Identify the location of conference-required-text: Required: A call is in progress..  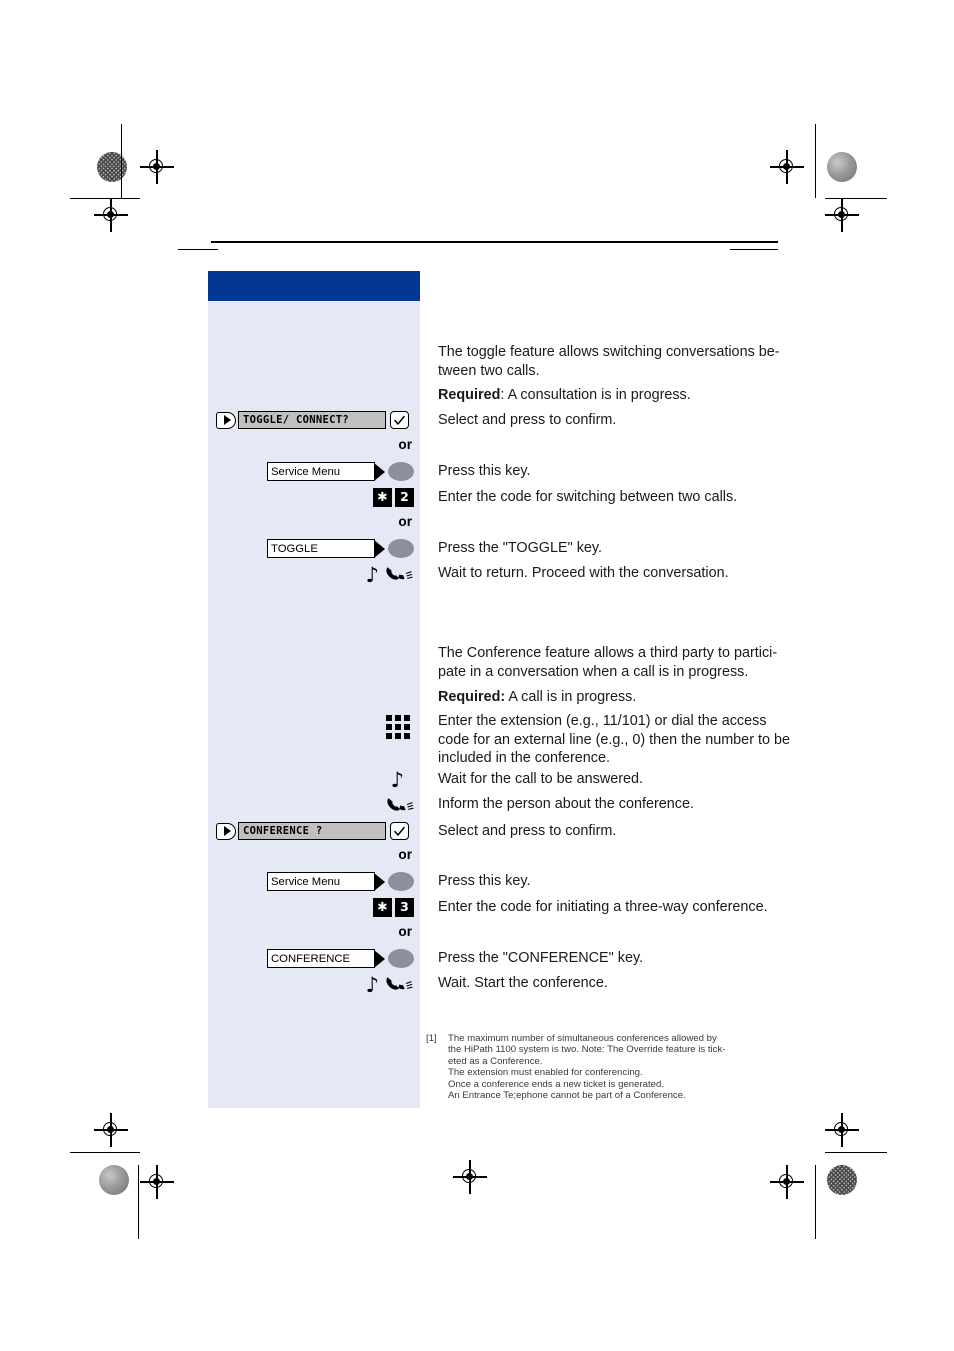
(687, 697).